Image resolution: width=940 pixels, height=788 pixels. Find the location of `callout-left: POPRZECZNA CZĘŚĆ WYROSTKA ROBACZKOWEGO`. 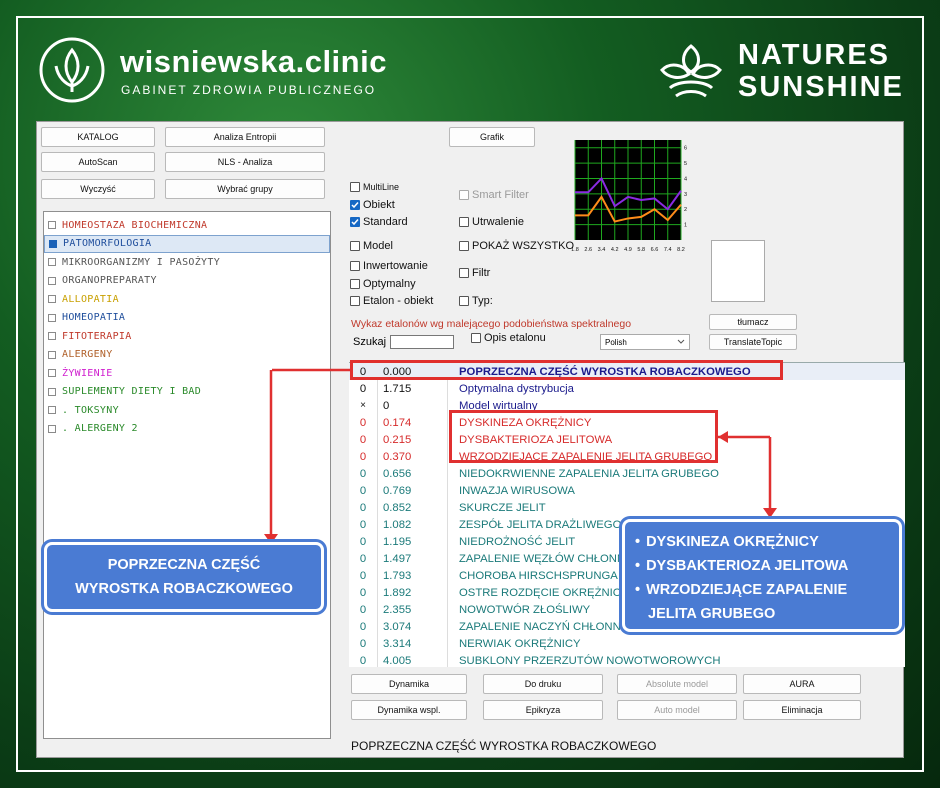

callout-left: POPRZECZNA CZĘŚĆ WYROSTKA ROBACZKOWEGO is located at coordinates (184, 577).